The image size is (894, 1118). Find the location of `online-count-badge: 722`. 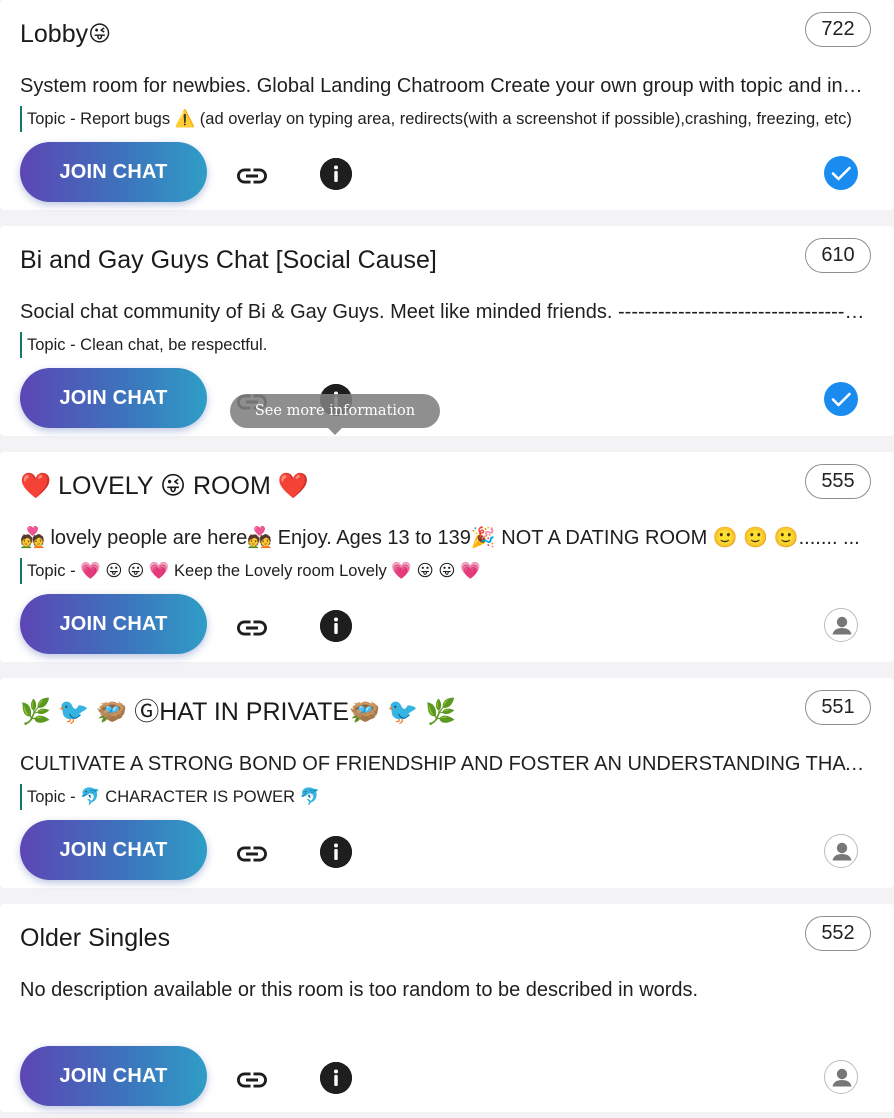

online-count-badge: 722 is located at coordinates (838, 29).